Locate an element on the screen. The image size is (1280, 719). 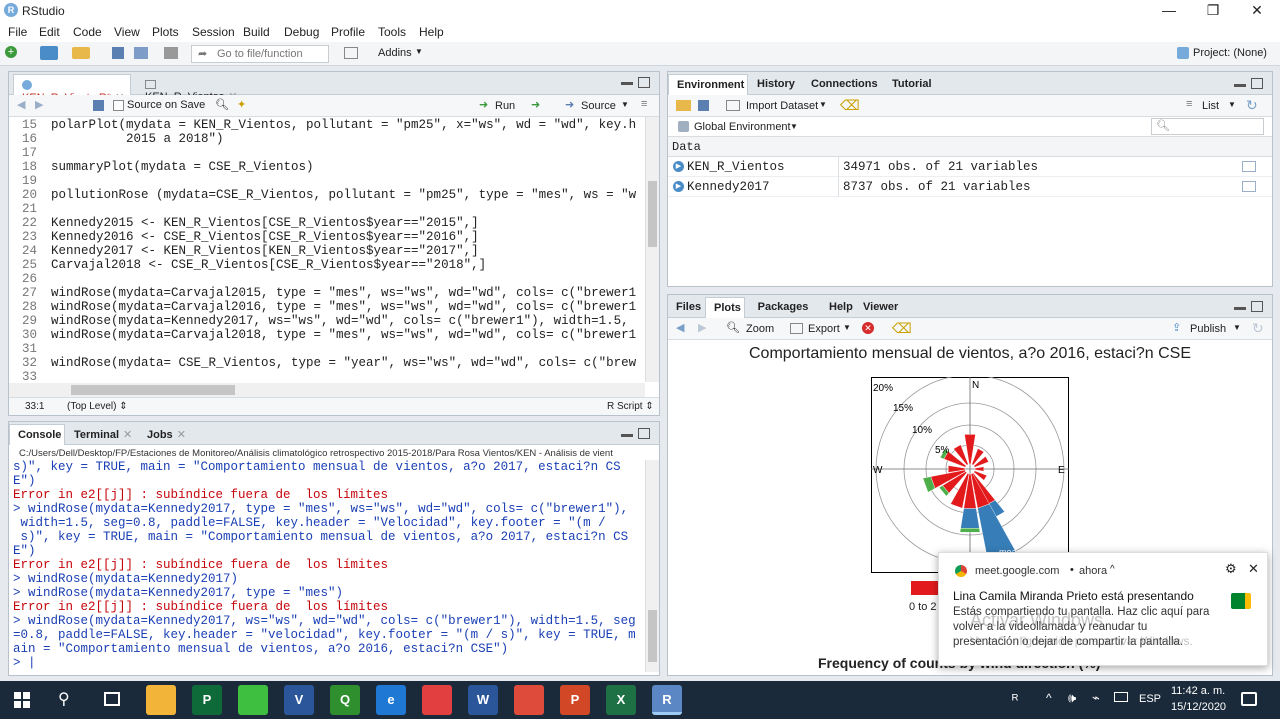
tab-ken-r-viento: KEN_R_Viento.R*✕ is located at coordinates (72, 89).